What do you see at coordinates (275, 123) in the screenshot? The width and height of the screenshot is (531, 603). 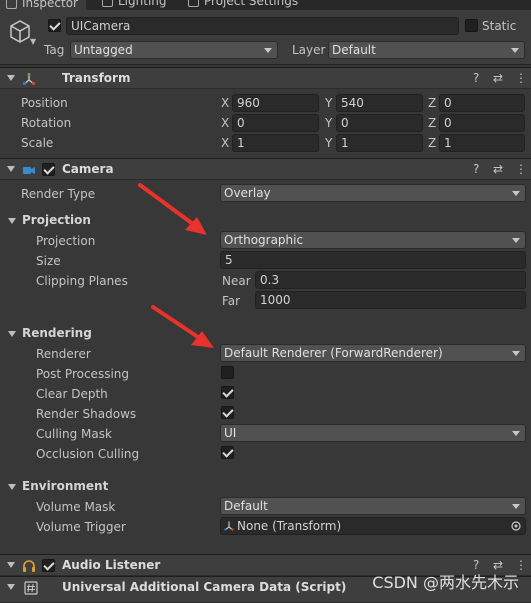 I see `rotation-x-field: 0` at bounding box center [275, 123].